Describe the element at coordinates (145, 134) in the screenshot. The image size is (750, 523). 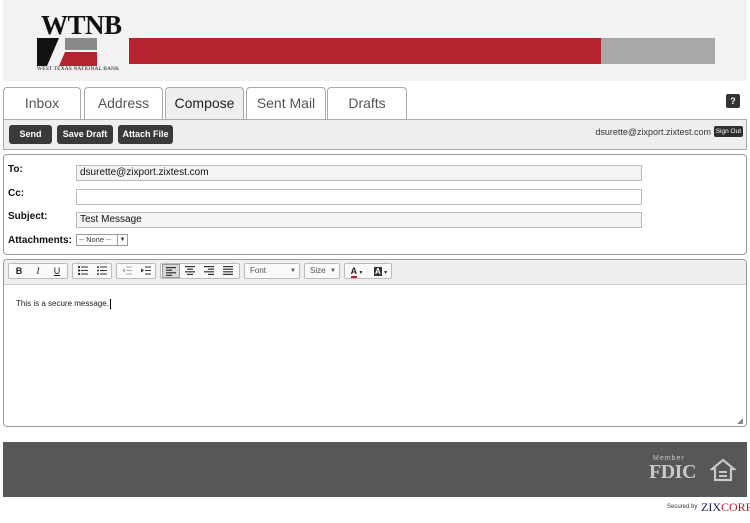
I see `attach-file-button: Attach File` at that location.